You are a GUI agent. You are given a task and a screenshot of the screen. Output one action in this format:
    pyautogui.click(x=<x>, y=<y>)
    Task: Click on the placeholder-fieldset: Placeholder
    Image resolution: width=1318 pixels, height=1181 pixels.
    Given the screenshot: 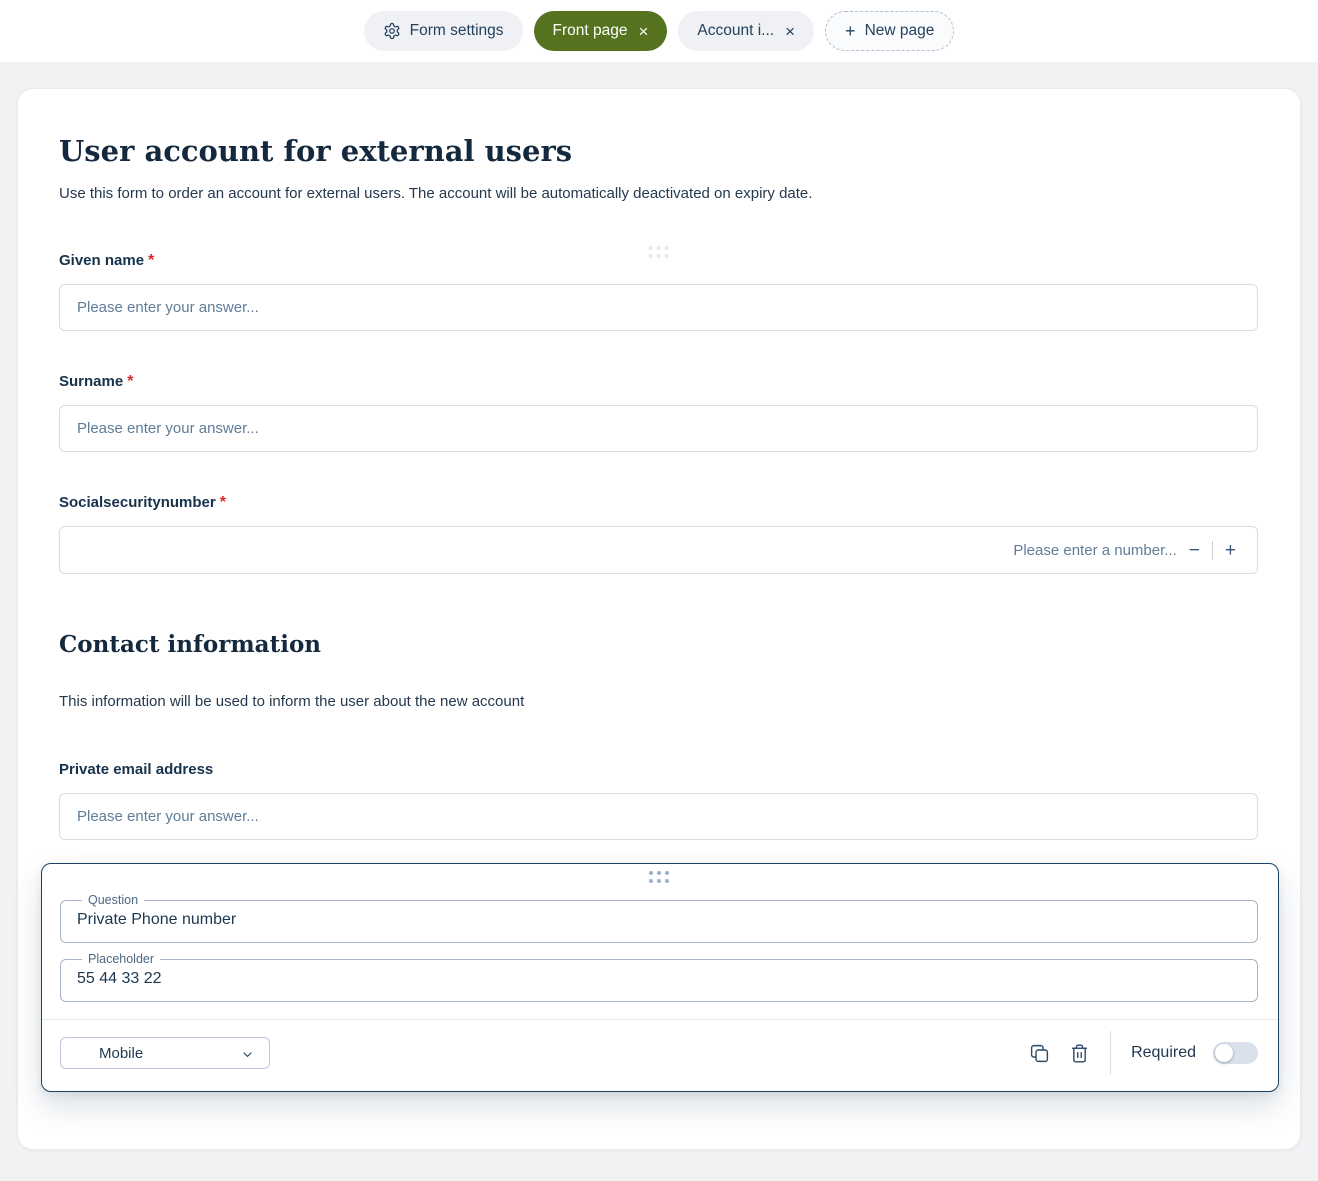 What is the action you would take?
    pyautogui.click(x=659, y=977)
    